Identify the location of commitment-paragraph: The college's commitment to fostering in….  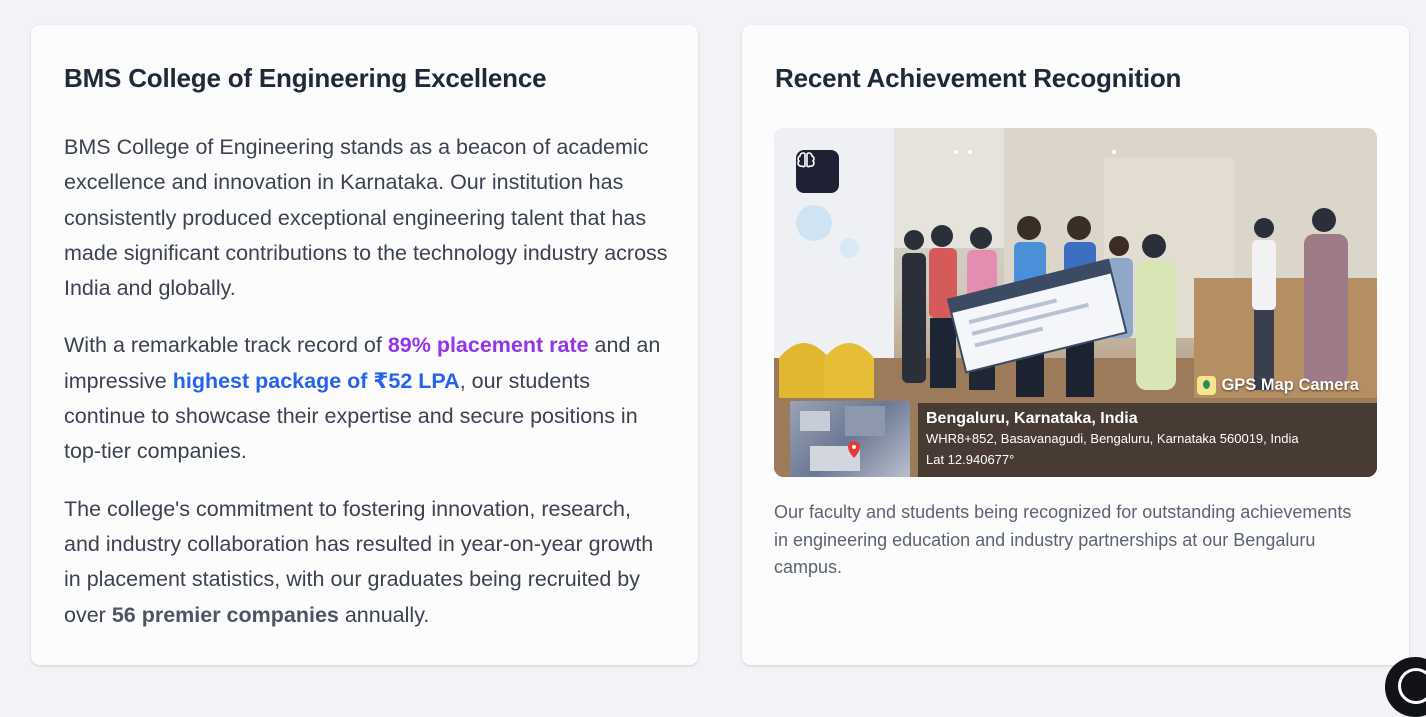
(368, 562).